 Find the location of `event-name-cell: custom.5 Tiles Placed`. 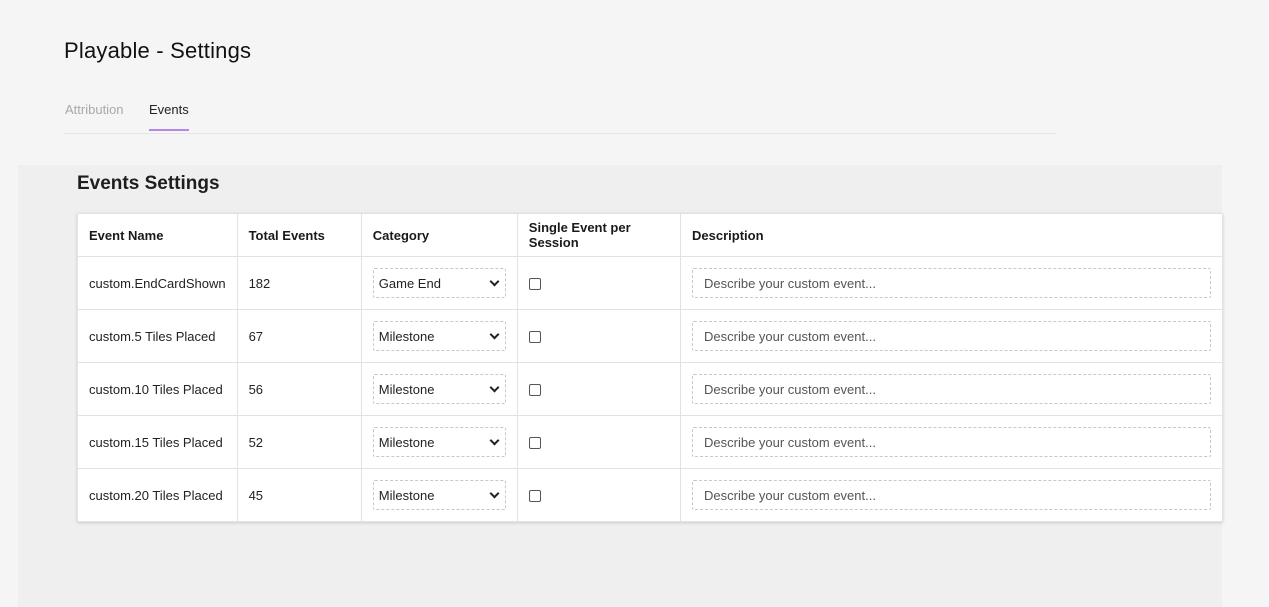

event-name-cell: custom.5 Tiles Placed is located at coordinates (157, 336).